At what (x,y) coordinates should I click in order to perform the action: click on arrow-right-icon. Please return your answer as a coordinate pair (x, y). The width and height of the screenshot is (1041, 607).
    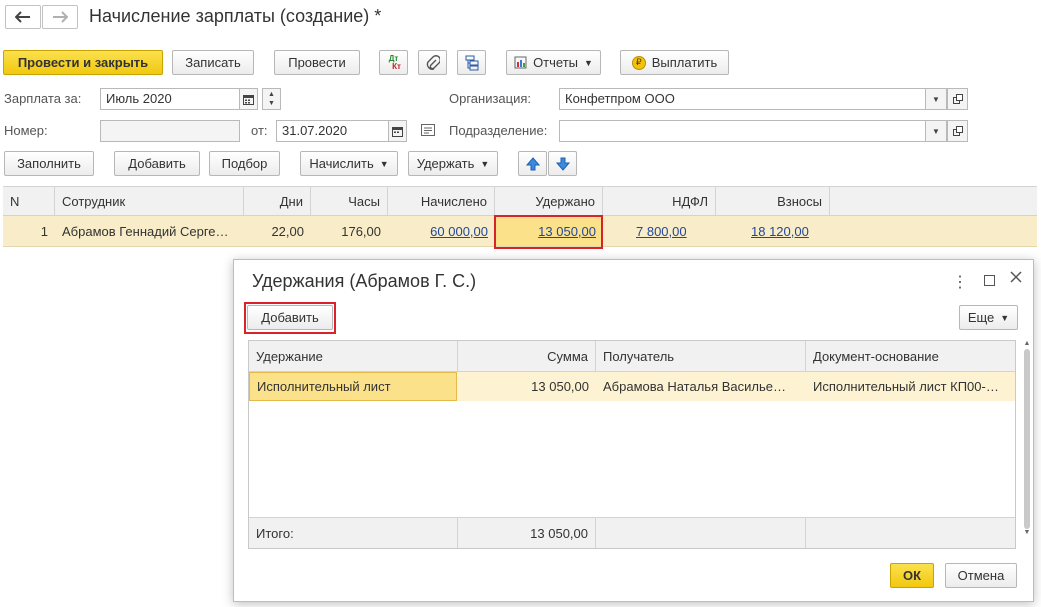
    Looking at the image, I should click on (60, 17).